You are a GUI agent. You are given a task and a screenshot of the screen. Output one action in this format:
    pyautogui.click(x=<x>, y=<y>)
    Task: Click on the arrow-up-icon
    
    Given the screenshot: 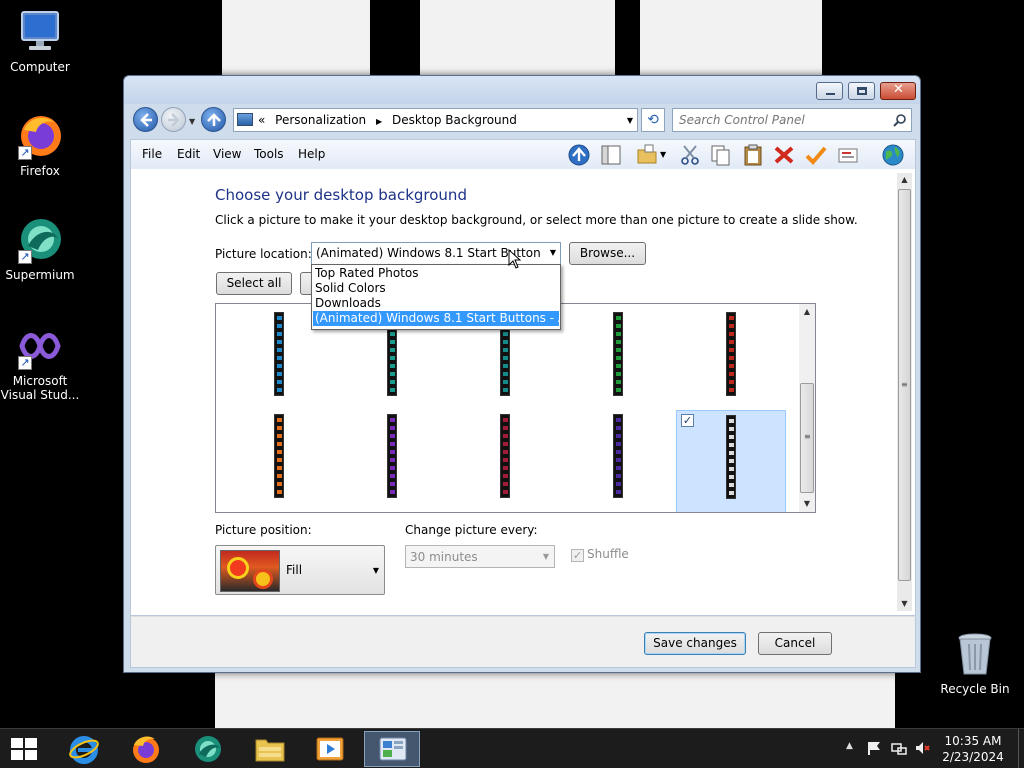 What is the action you would take?
    pyautogui.click(x=214, y=119)
    